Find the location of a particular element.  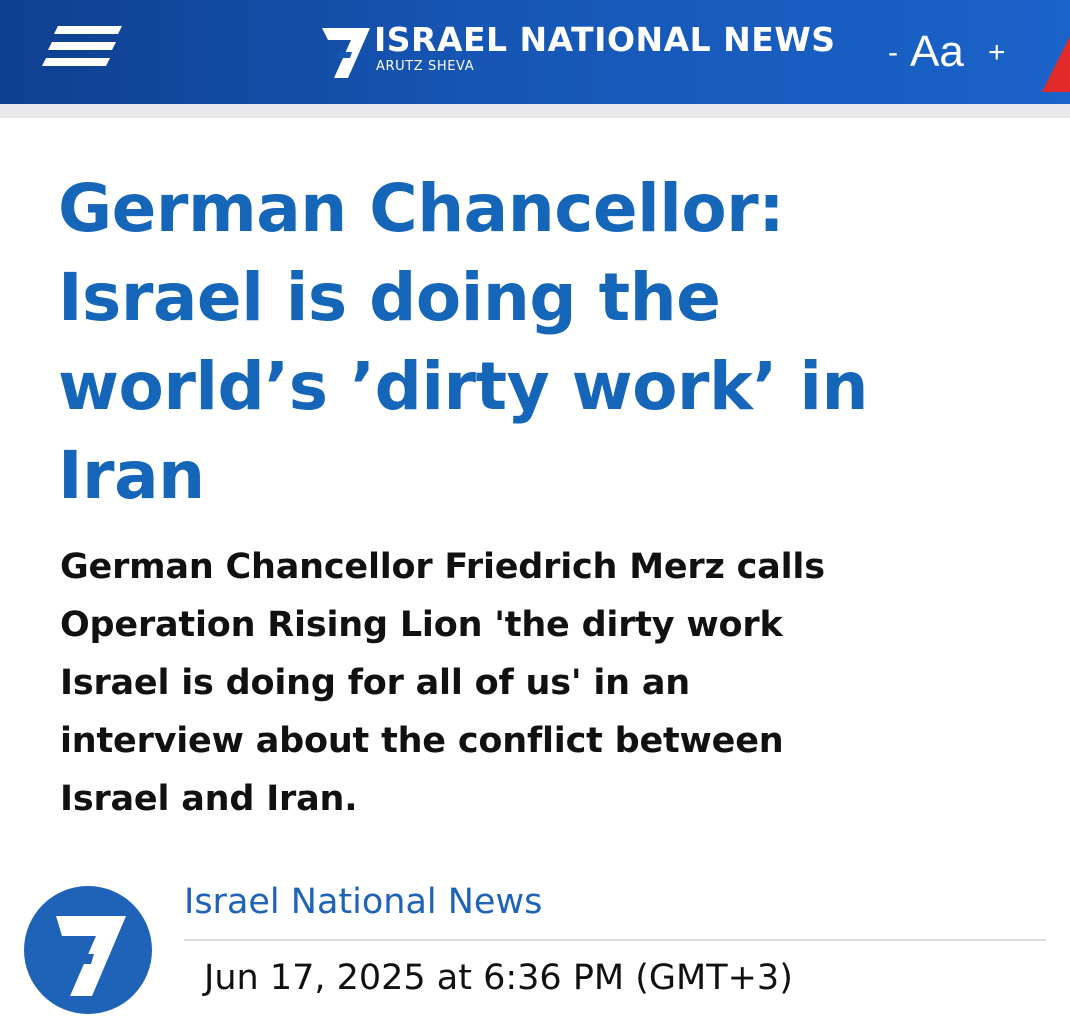

headline-line: world’s ’dirty work’ in is located at coordinates (463, 386).